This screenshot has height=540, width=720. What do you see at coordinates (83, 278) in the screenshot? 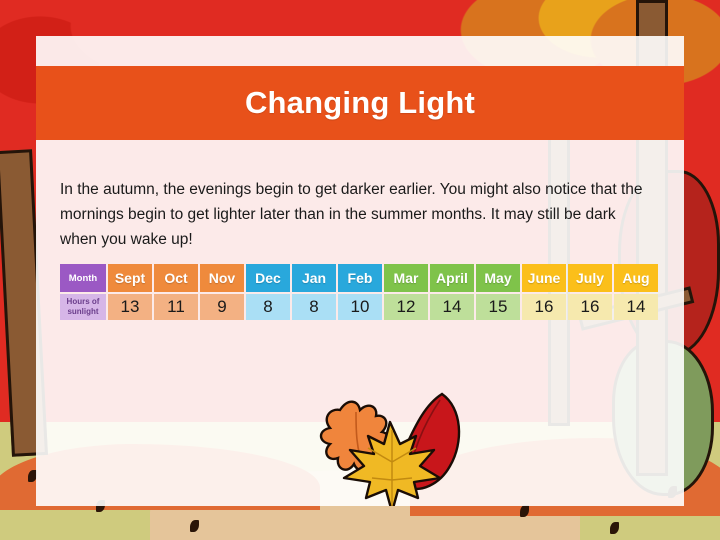
I see `row-header-month: Month` at bounding box center [83, 278].